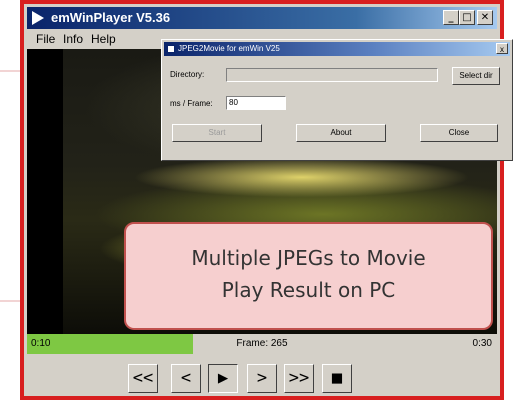  Describe the element at coordinates (111, 17) in the screenshot. I see `window-title: emWinPlayer V5.36` at that location.